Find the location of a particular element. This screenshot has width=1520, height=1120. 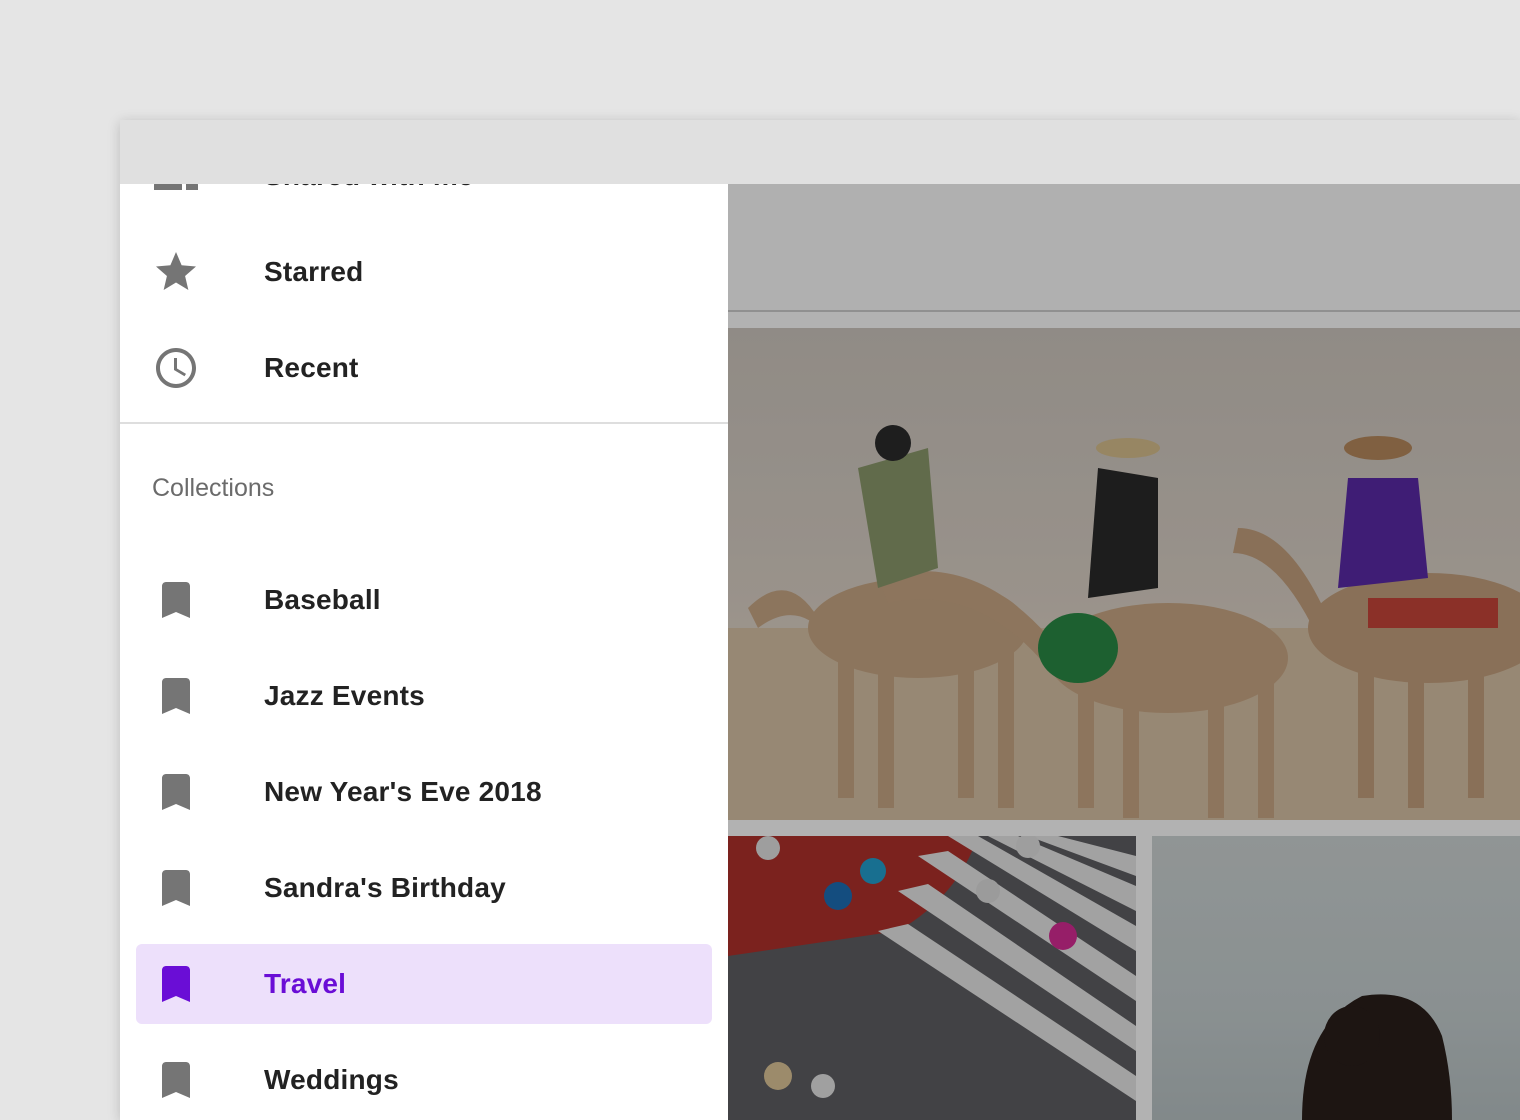

collection-item-label: Baseball is located at coordinates (322, 599).